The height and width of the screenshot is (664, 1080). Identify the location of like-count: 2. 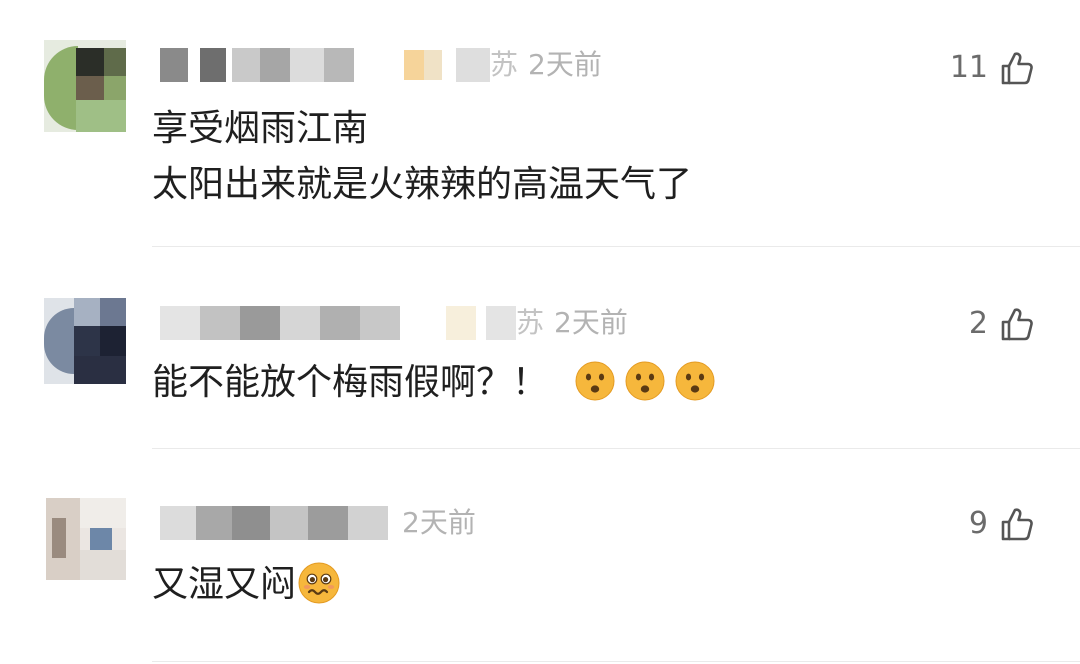
(978, 323).